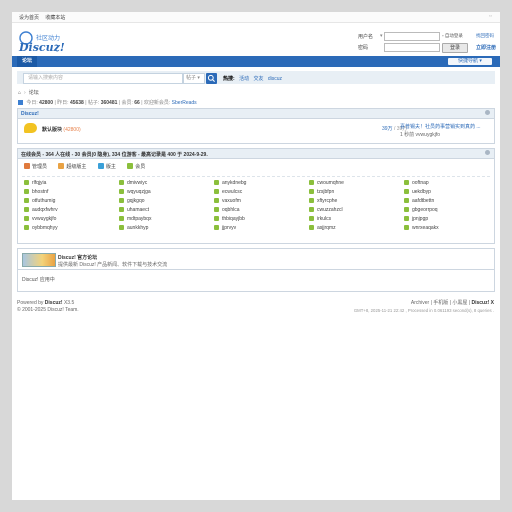 This screenshot has width=512, height=512. I want to click on login-button: 登录, so click(455, 48).